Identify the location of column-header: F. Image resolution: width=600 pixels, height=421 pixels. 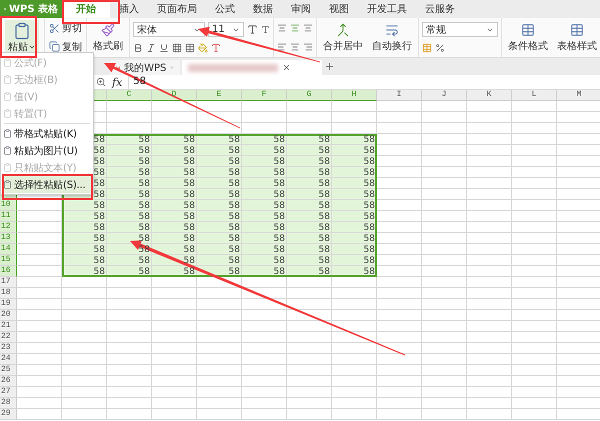
(264, 95).